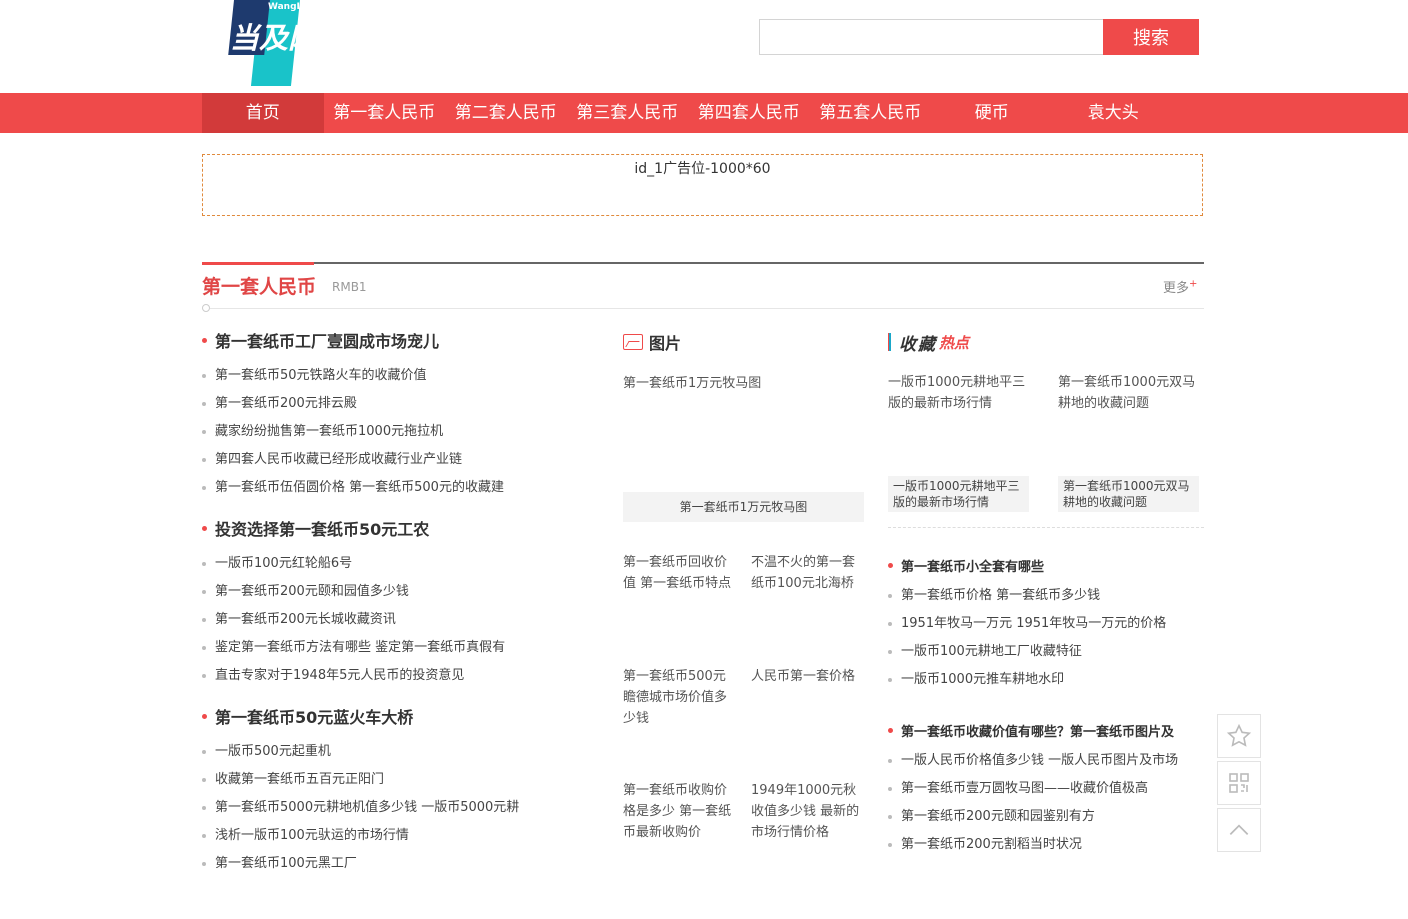 The width and height of the screenshot is (1408, 919). I want to click on list-item: 1951年牧马一万元 1951年牧马一万元的价格, so click(1046, 624).